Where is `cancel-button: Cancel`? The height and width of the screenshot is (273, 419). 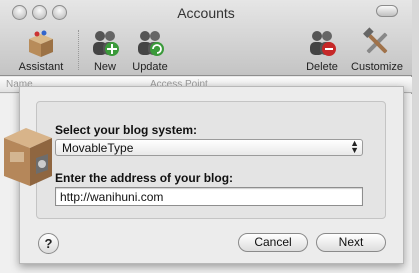 cancel-button: Cancel is located at coordinates (273, 242).